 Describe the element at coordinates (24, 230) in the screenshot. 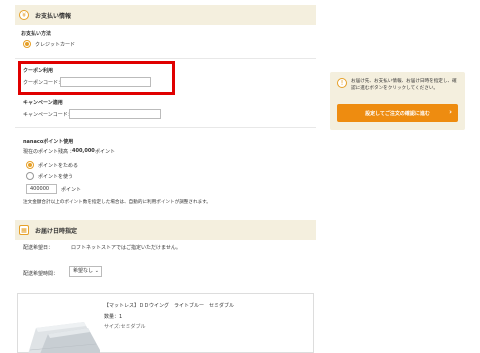

I see `calendar-icon: ▦` at that location.